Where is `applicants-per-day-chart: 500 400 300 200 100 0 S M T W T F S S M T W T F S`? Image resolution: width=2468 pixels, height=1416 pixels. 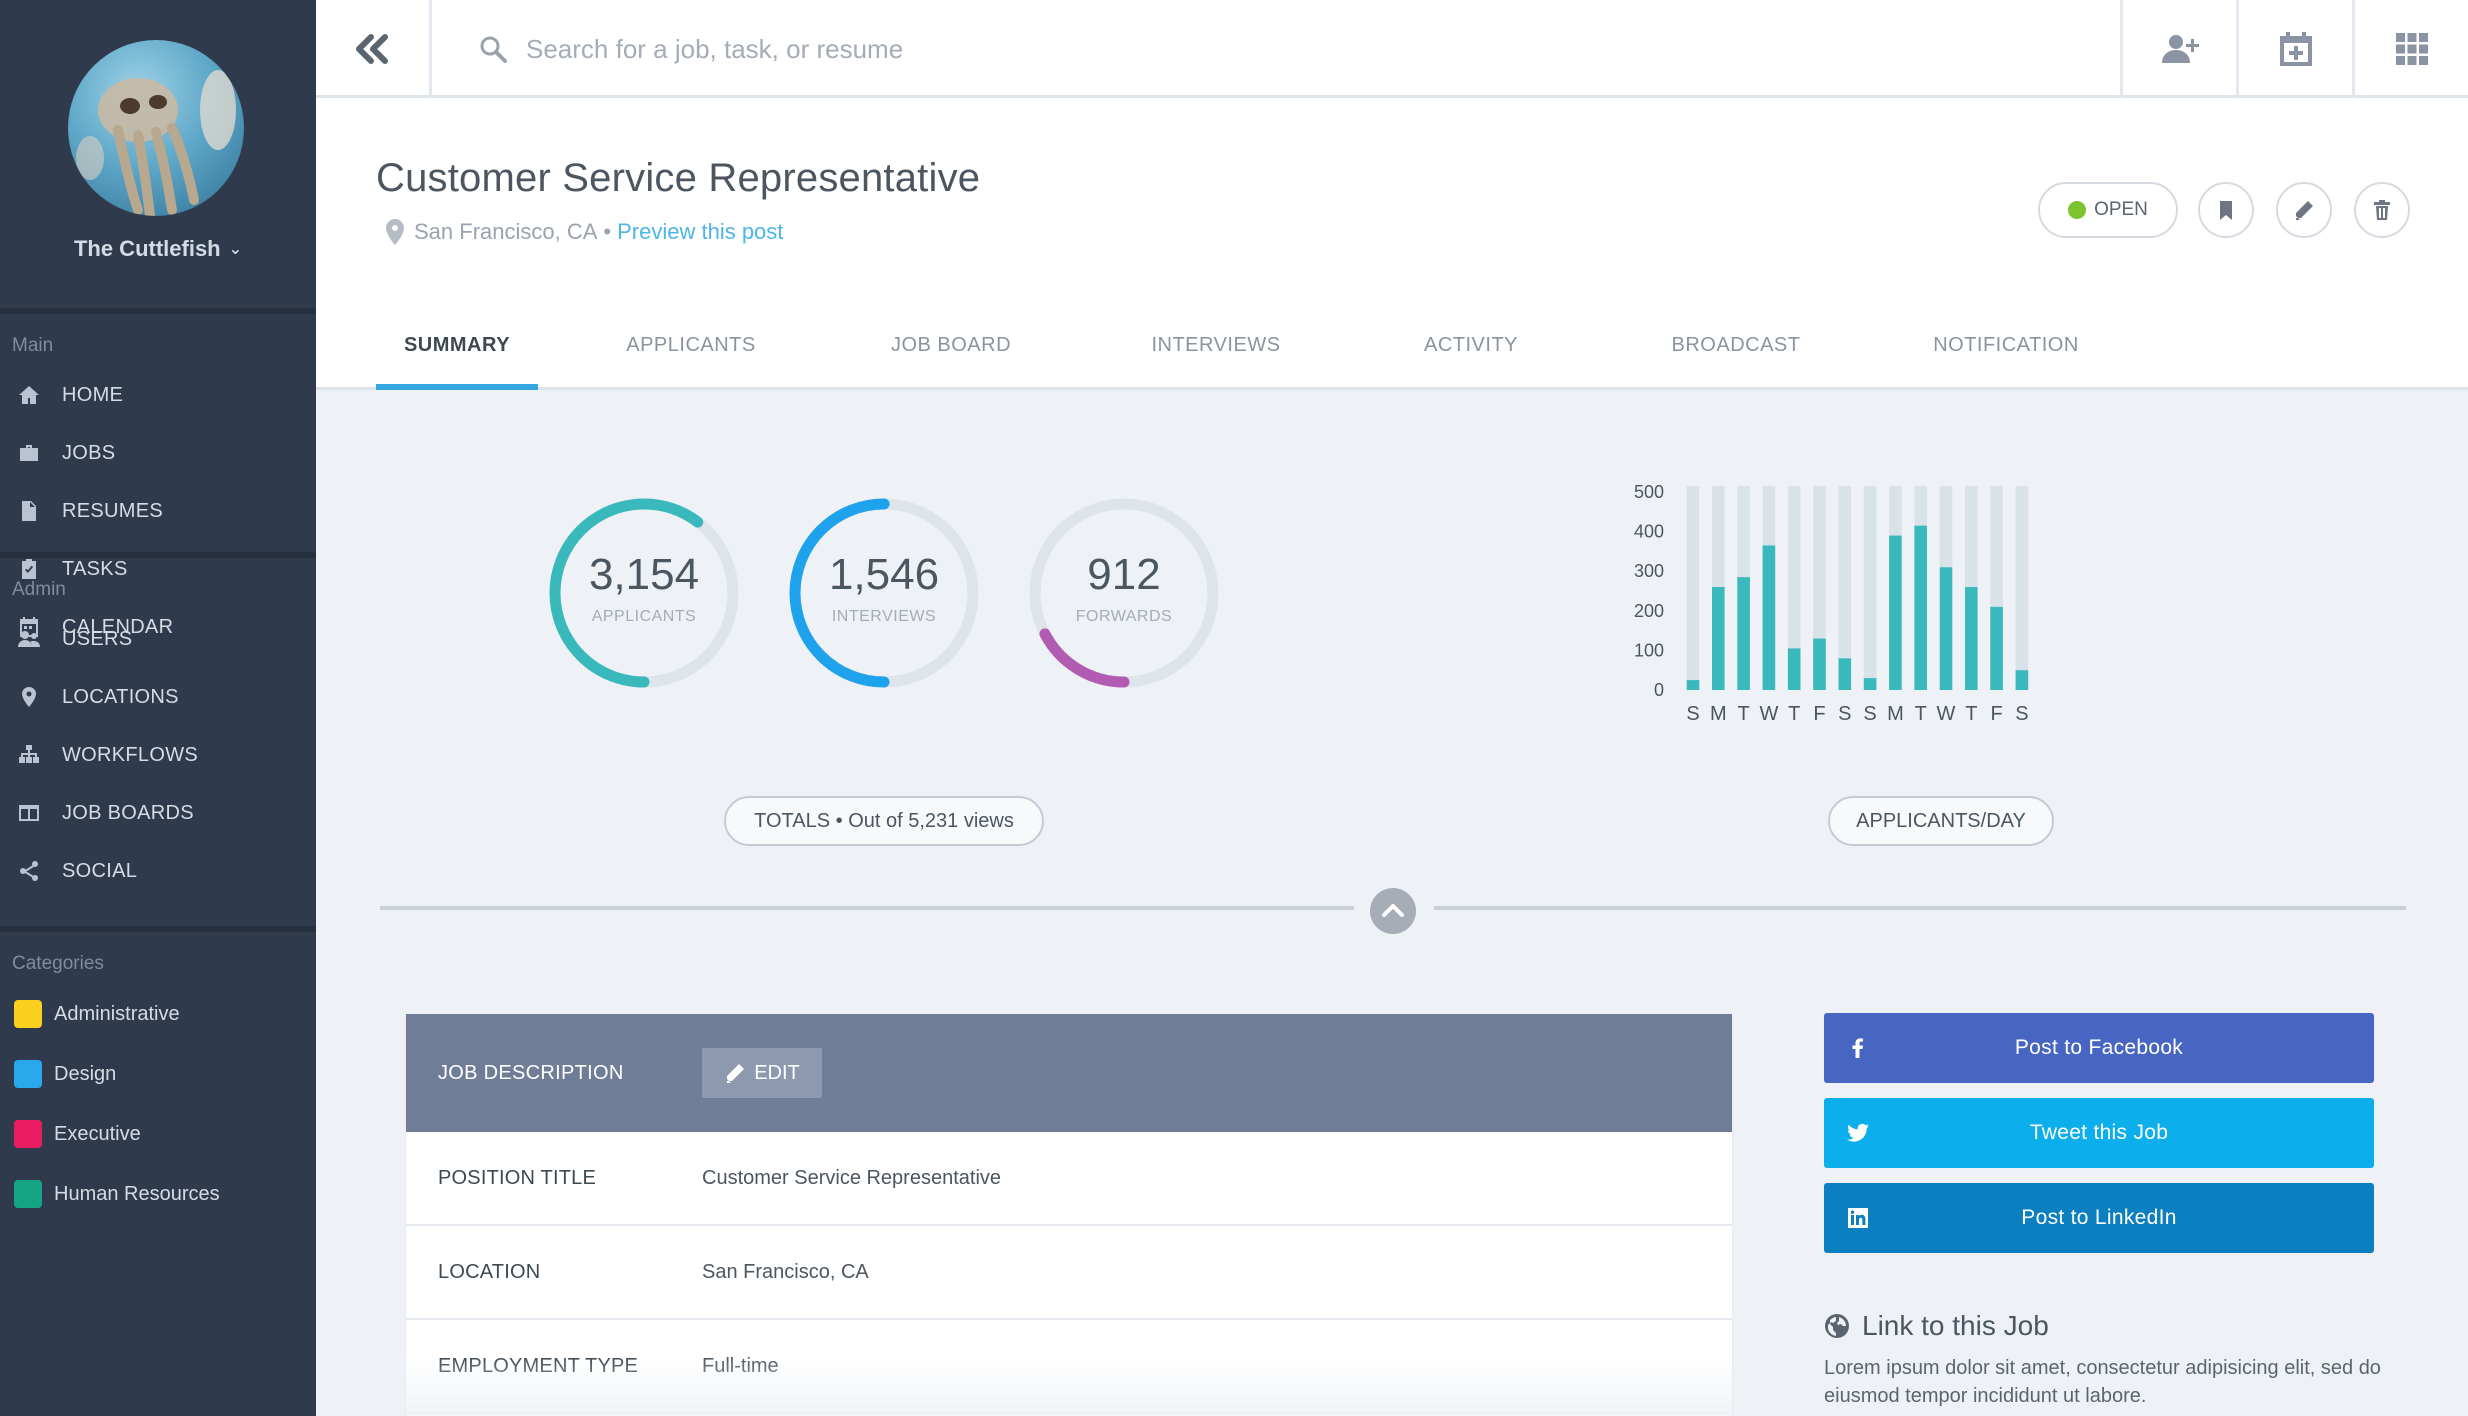
applicants-per-day-chart: 500 400 300 200 100 0 S M T W T F S S M T W T F S is located at coordinates (1930, 608).